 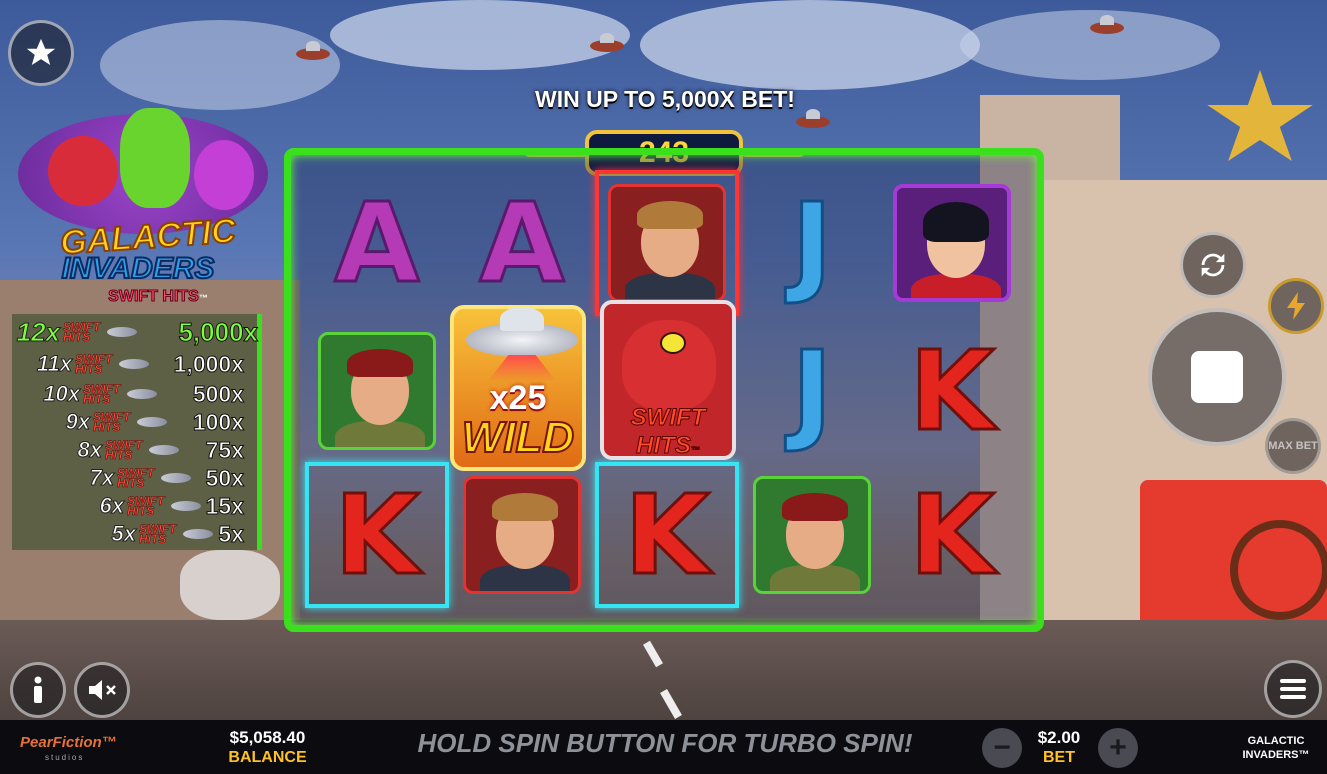 I want to click on reel-5-row-2: K, so click(x=952, y=391).